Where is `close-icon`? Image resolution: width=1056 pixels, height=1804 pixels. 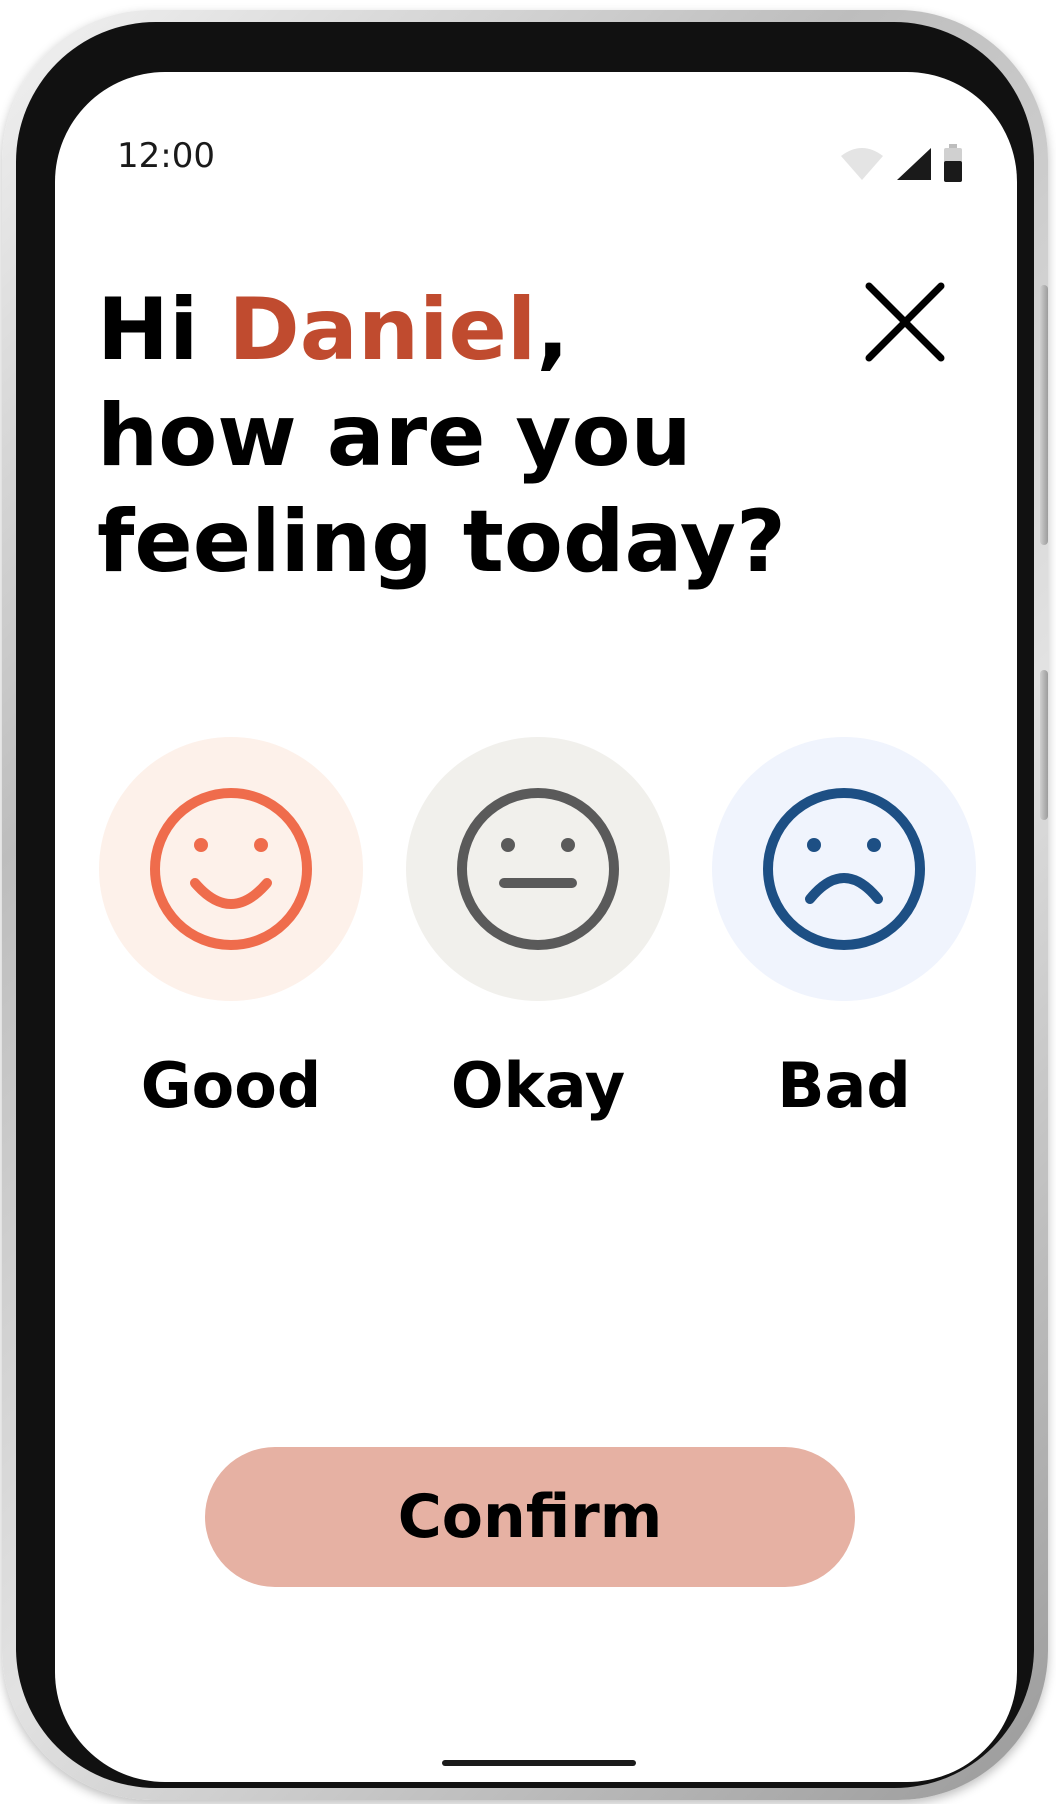
close-icon is located at coordinates (905, 322).